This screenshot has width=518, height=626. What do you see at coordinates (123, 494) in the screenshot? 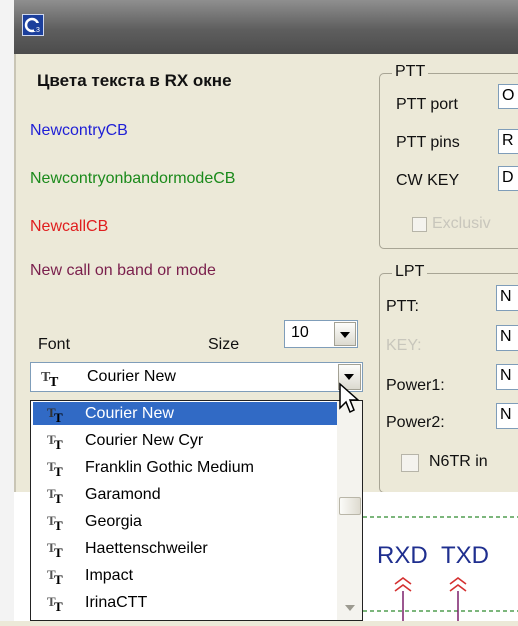
I see `font-option-label: Garamond` at bounding box center [123, 494].